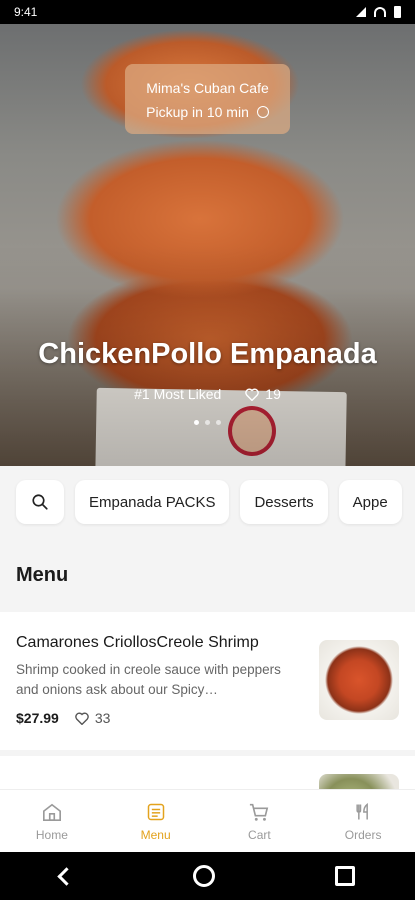 The height and width of the screenshot is (900, 415). I want to click on featured-title: ChickenPollo Empanada, so click(207, 354).